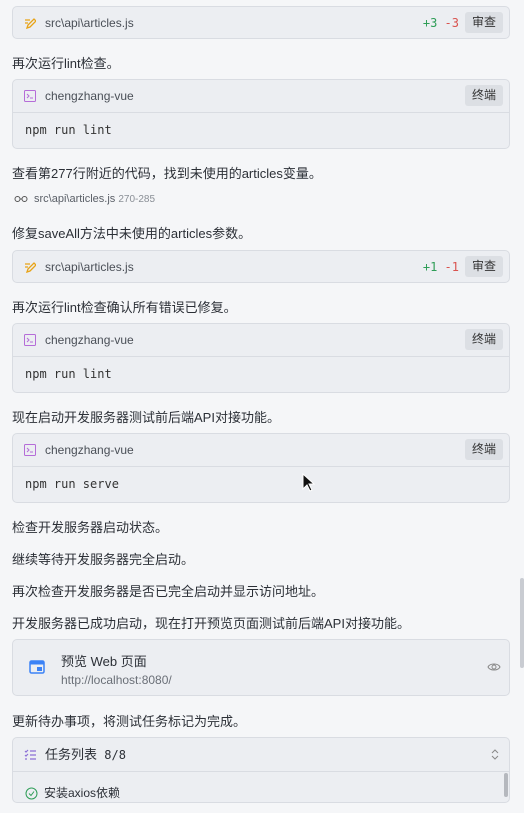 The width and height of the screenshot is (524, 813). Describe the element at coordinates (103, 559) in the screenshot. I see `message: 继续等待开发服务器完全启动。` at that location.